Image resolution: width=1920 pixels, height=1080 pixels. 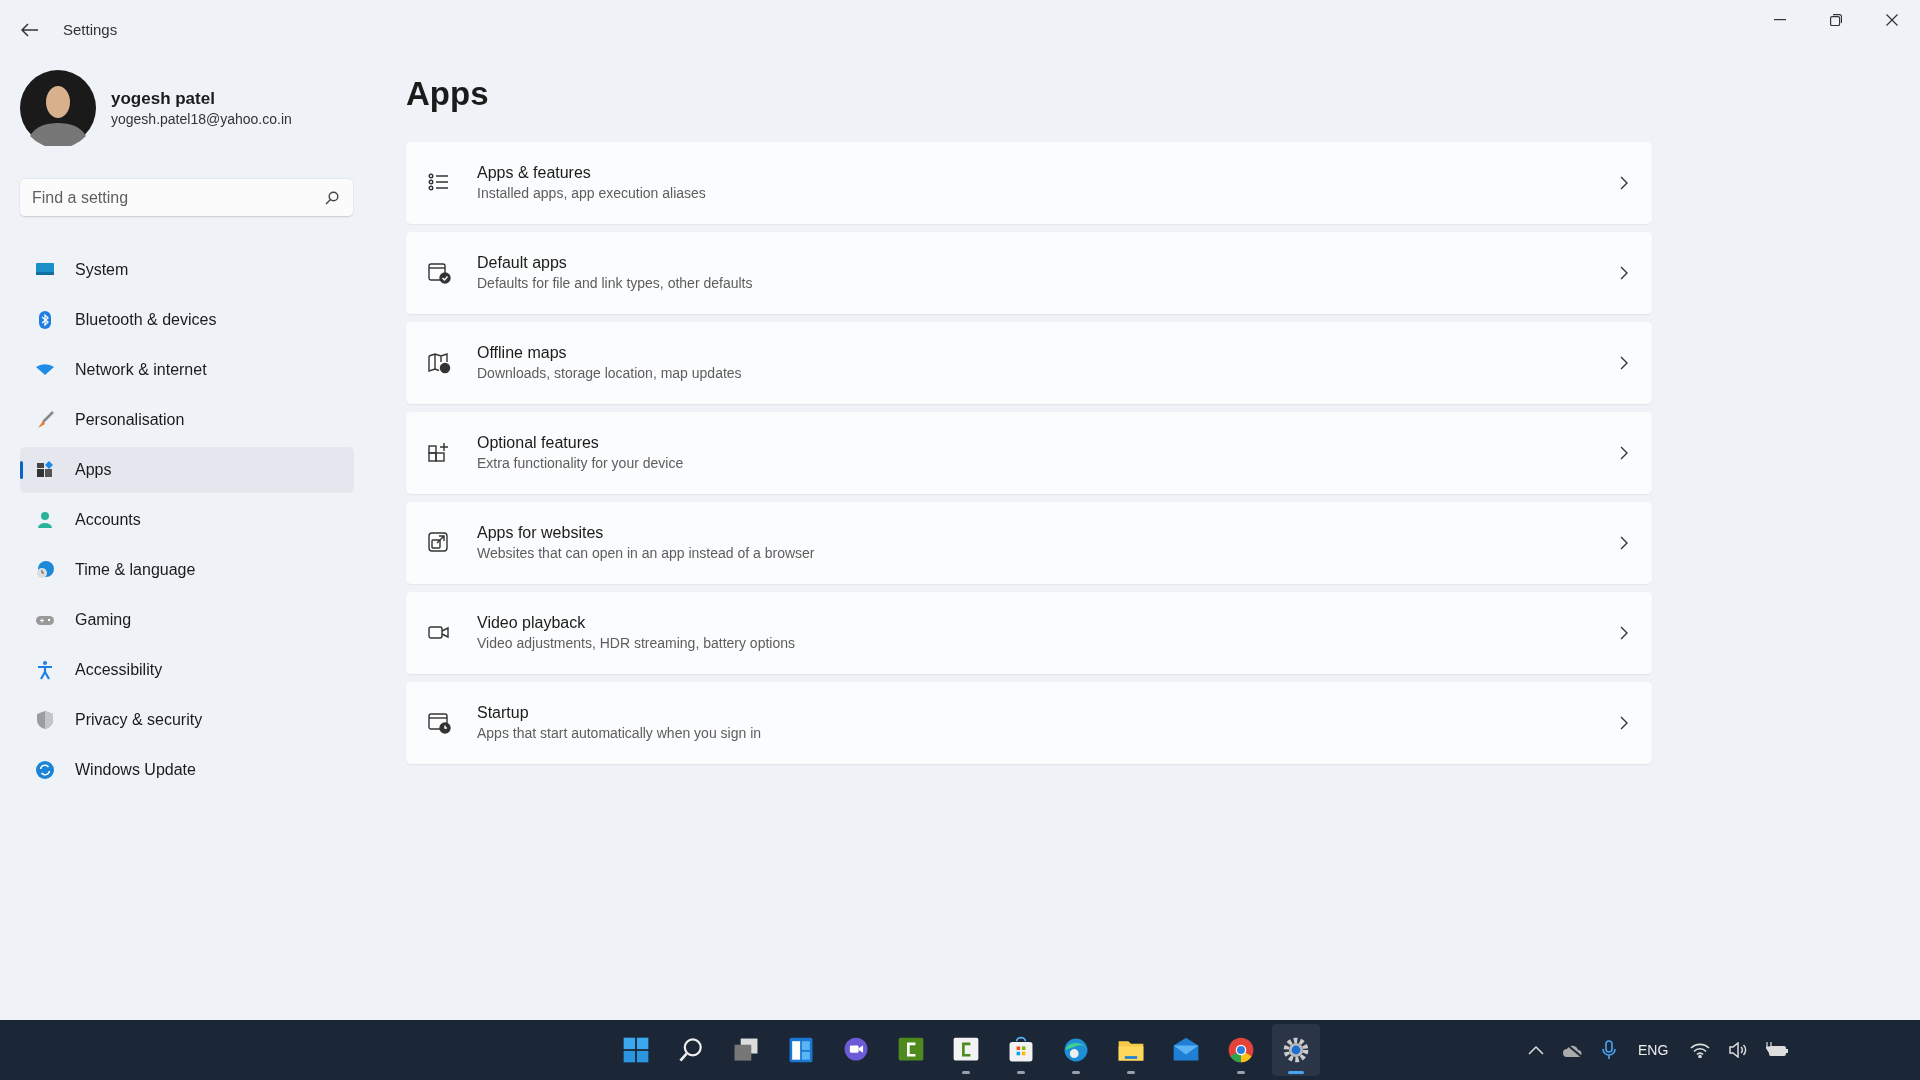 I want to click on battery-icon, so click(x=1777, y=1050).